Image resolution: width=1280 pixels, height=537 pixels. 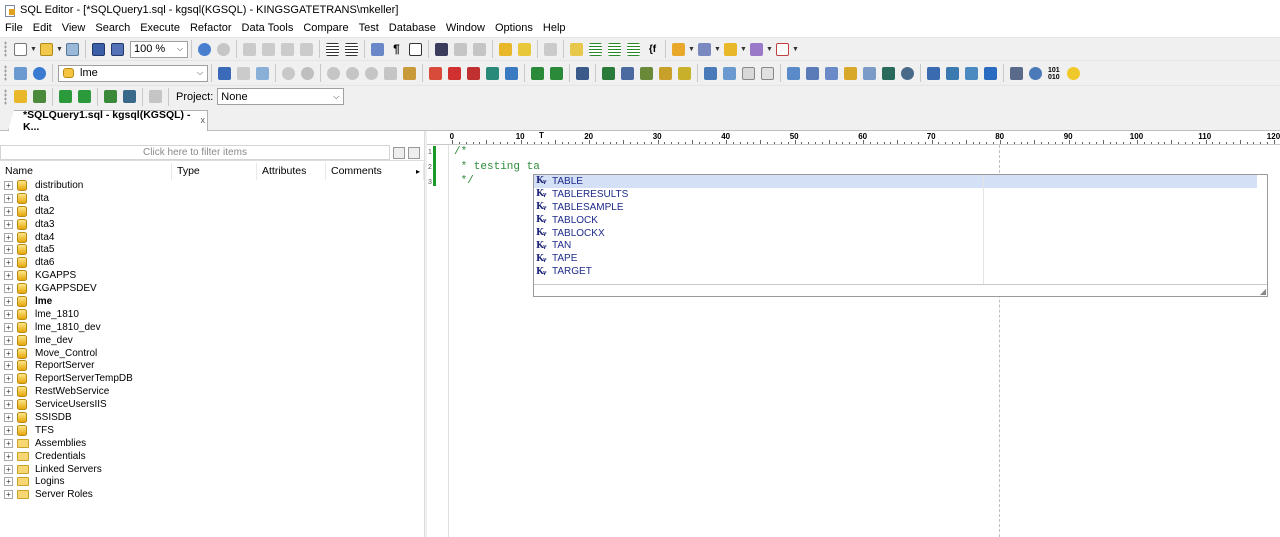 What do you see at coordinates (1054, 73) in the screenshot?
I see `binary-button: 101 010` at bounding box center [1054, 73].